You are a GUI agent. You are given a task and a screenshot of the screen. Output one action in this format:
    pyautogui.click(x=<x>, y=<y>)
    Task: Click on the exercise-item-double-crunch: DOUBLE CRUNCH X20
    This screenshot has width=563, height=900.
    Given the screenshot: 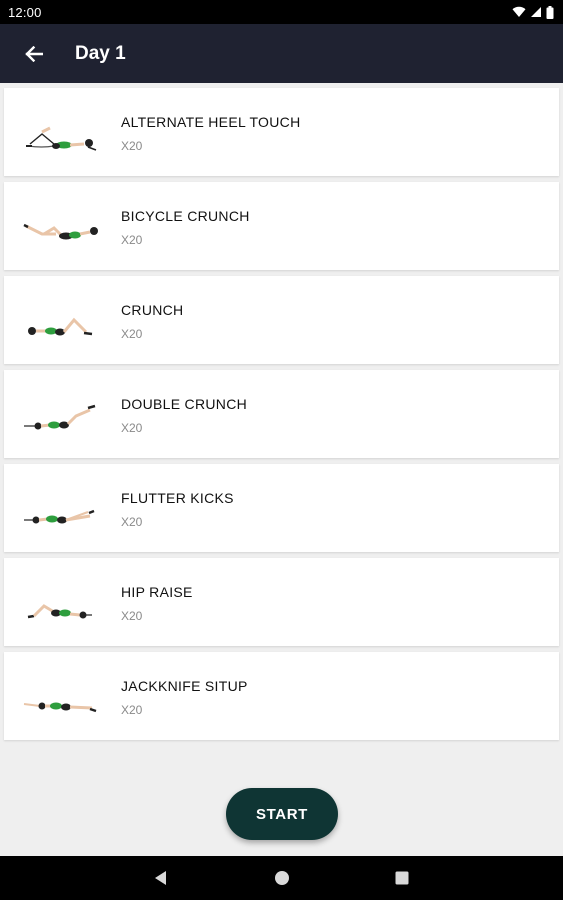 What is the action you would take?
    pyautogui.click(x=281, y=414)
    